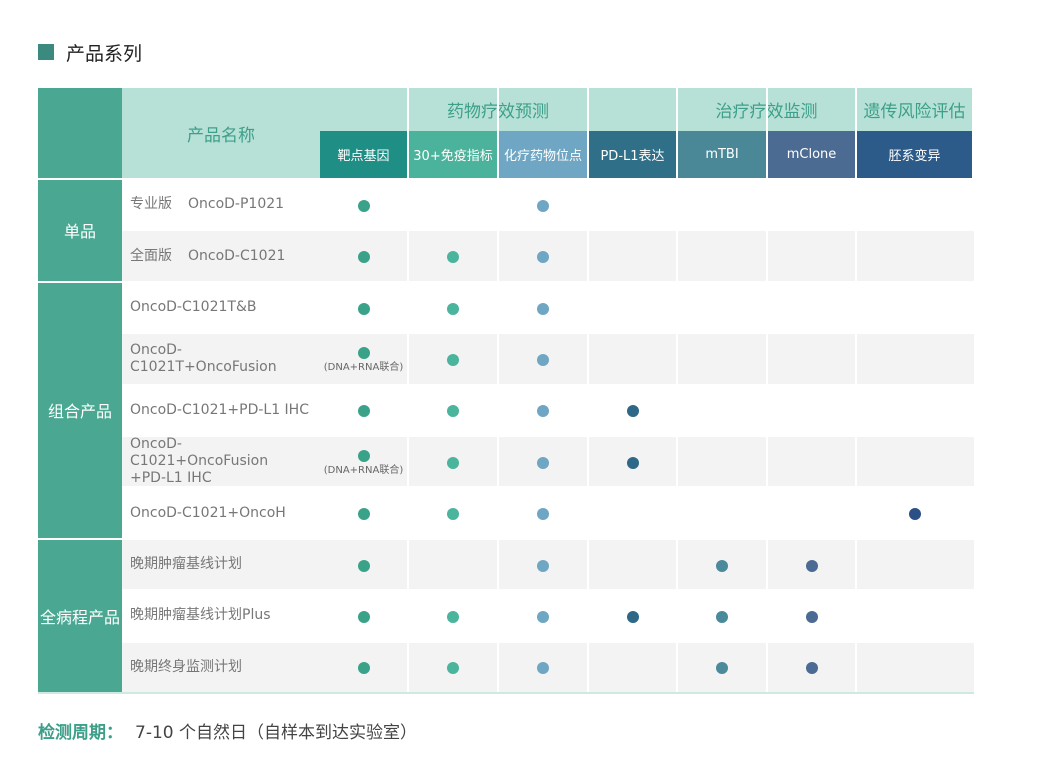  What do you see at coordinates (203, 358) in the screenshot?
I see `product-name: OncoD-C1021T+OncoFusion` at bounding box center [203, 358].